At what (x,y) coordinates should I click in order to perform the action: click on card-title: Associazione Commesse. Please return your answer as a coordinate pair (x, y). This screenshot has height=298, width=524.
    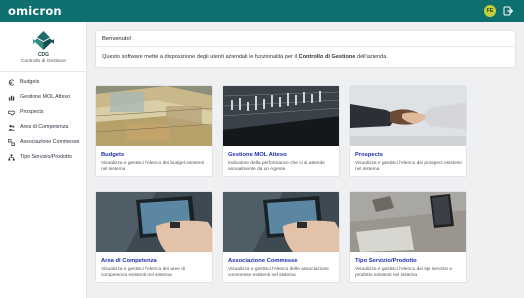
    Looking at the image, I should click on (263, 261).